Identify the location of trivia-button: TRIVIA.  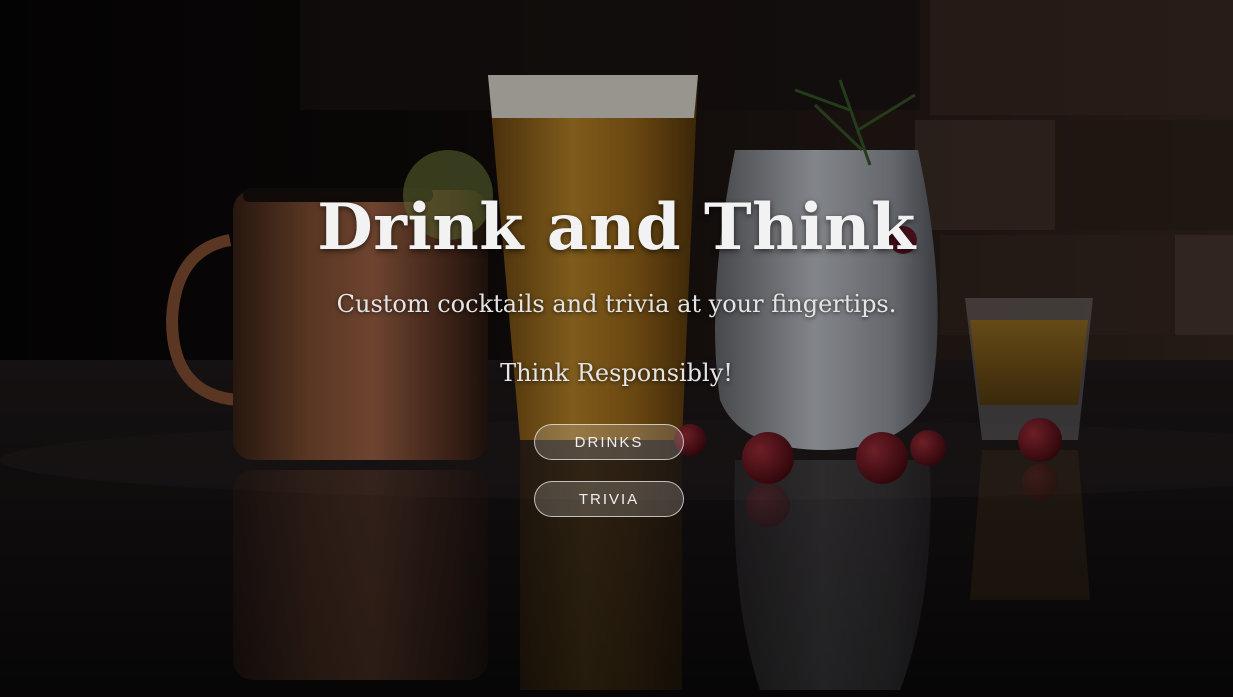
(609, 499).